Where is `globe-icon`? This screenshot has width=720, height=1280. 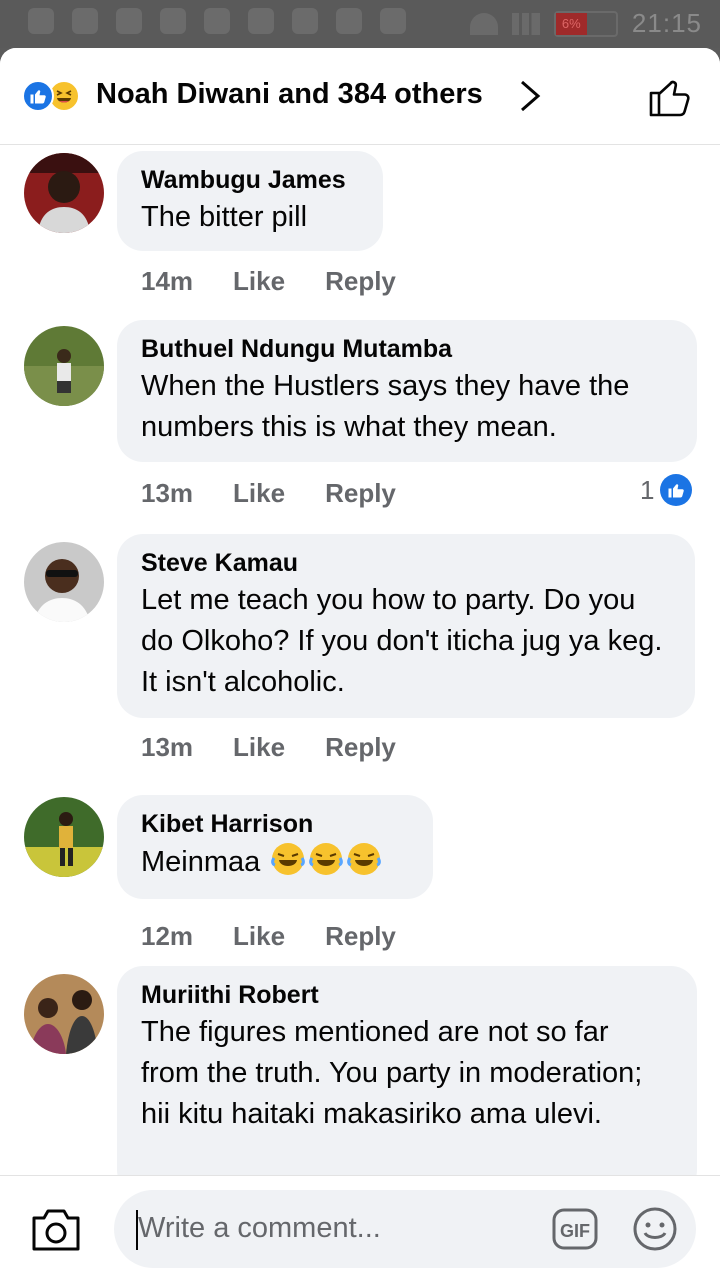 globe-icon is located at coordinates (349, 21).